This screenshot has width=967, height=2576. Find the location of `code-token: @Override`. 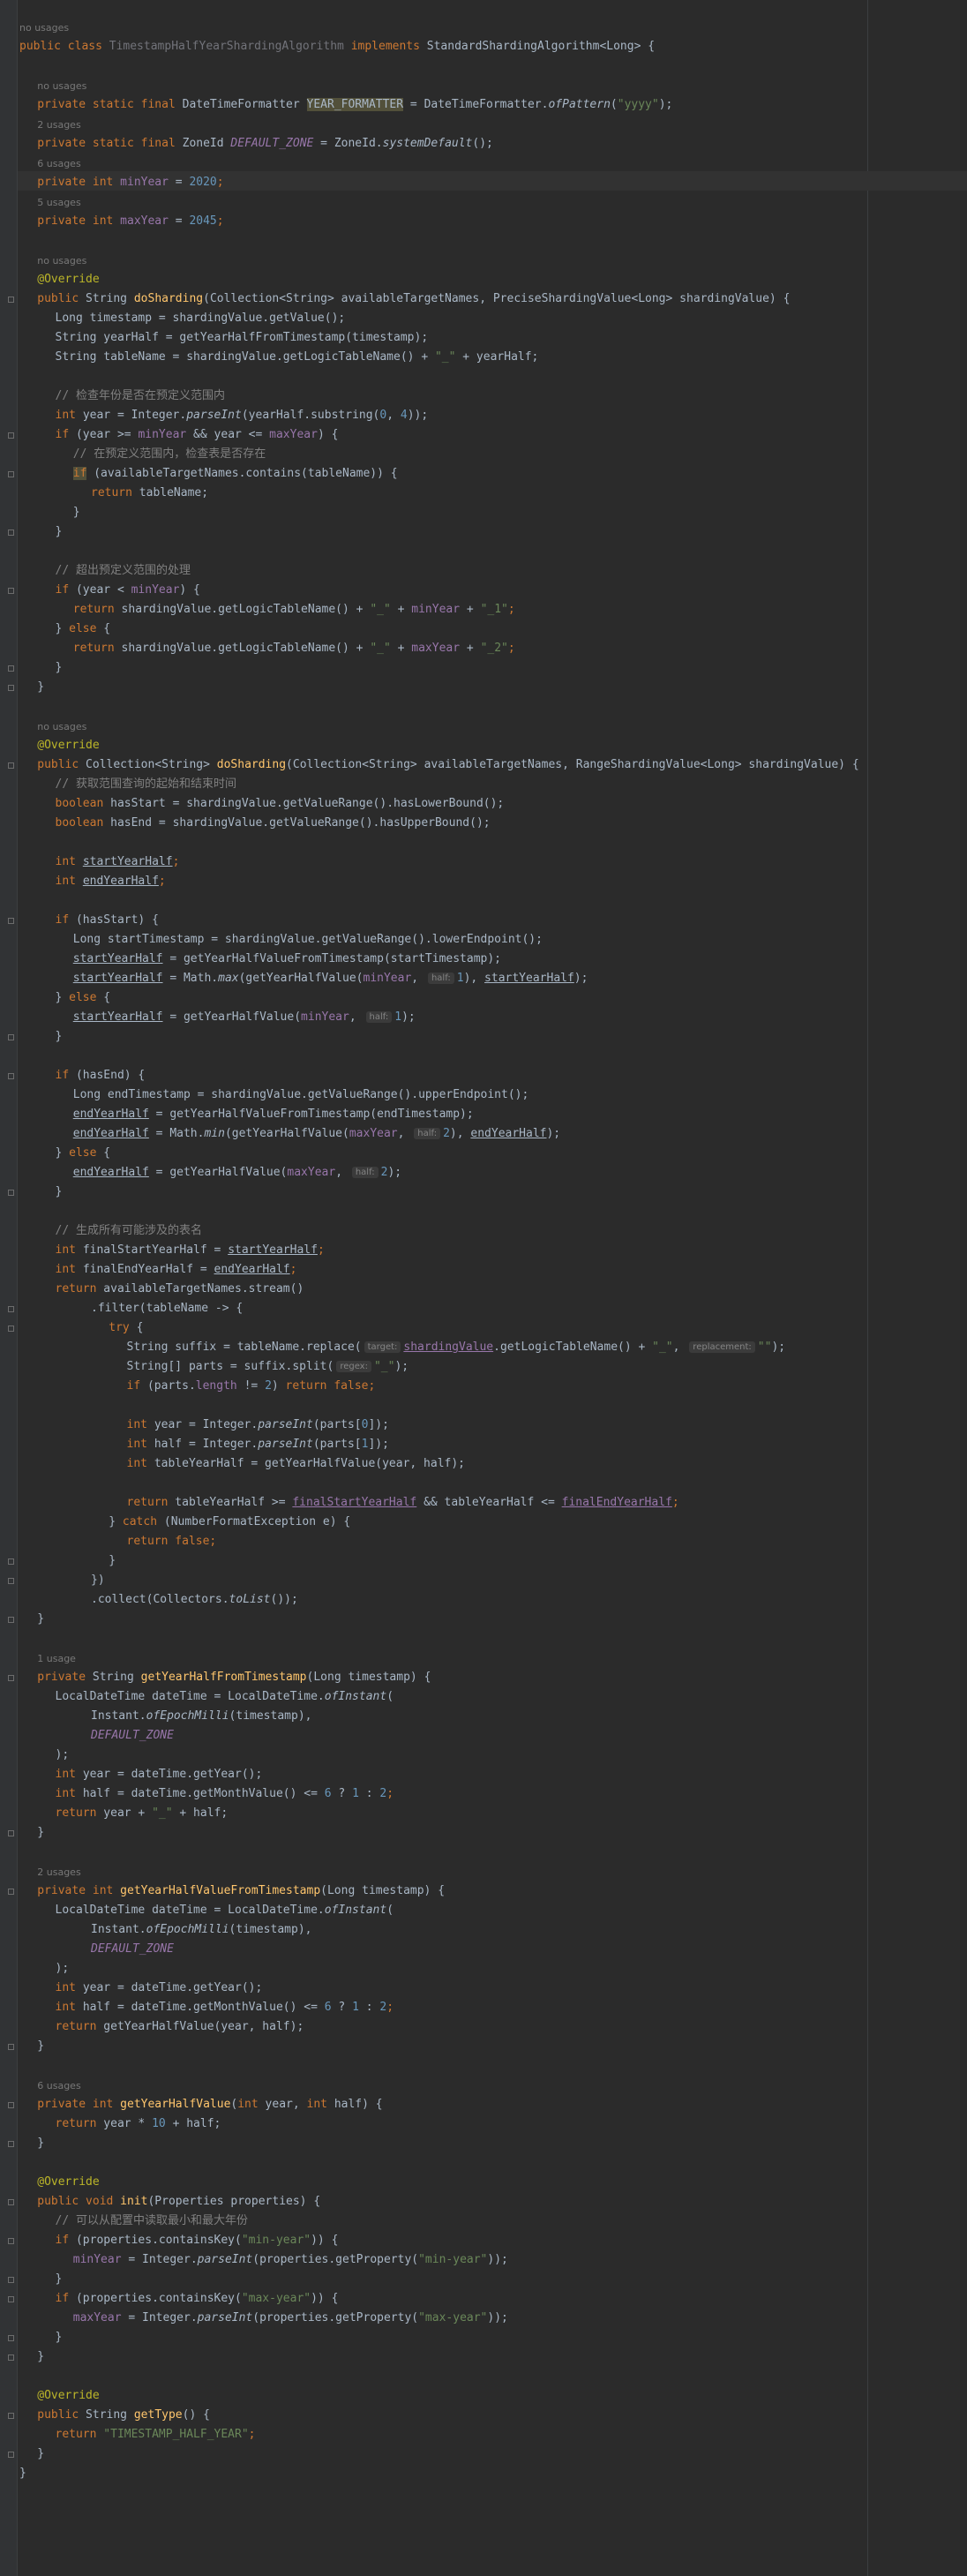

code-token: @Override is located at coordinates (68, 2395).